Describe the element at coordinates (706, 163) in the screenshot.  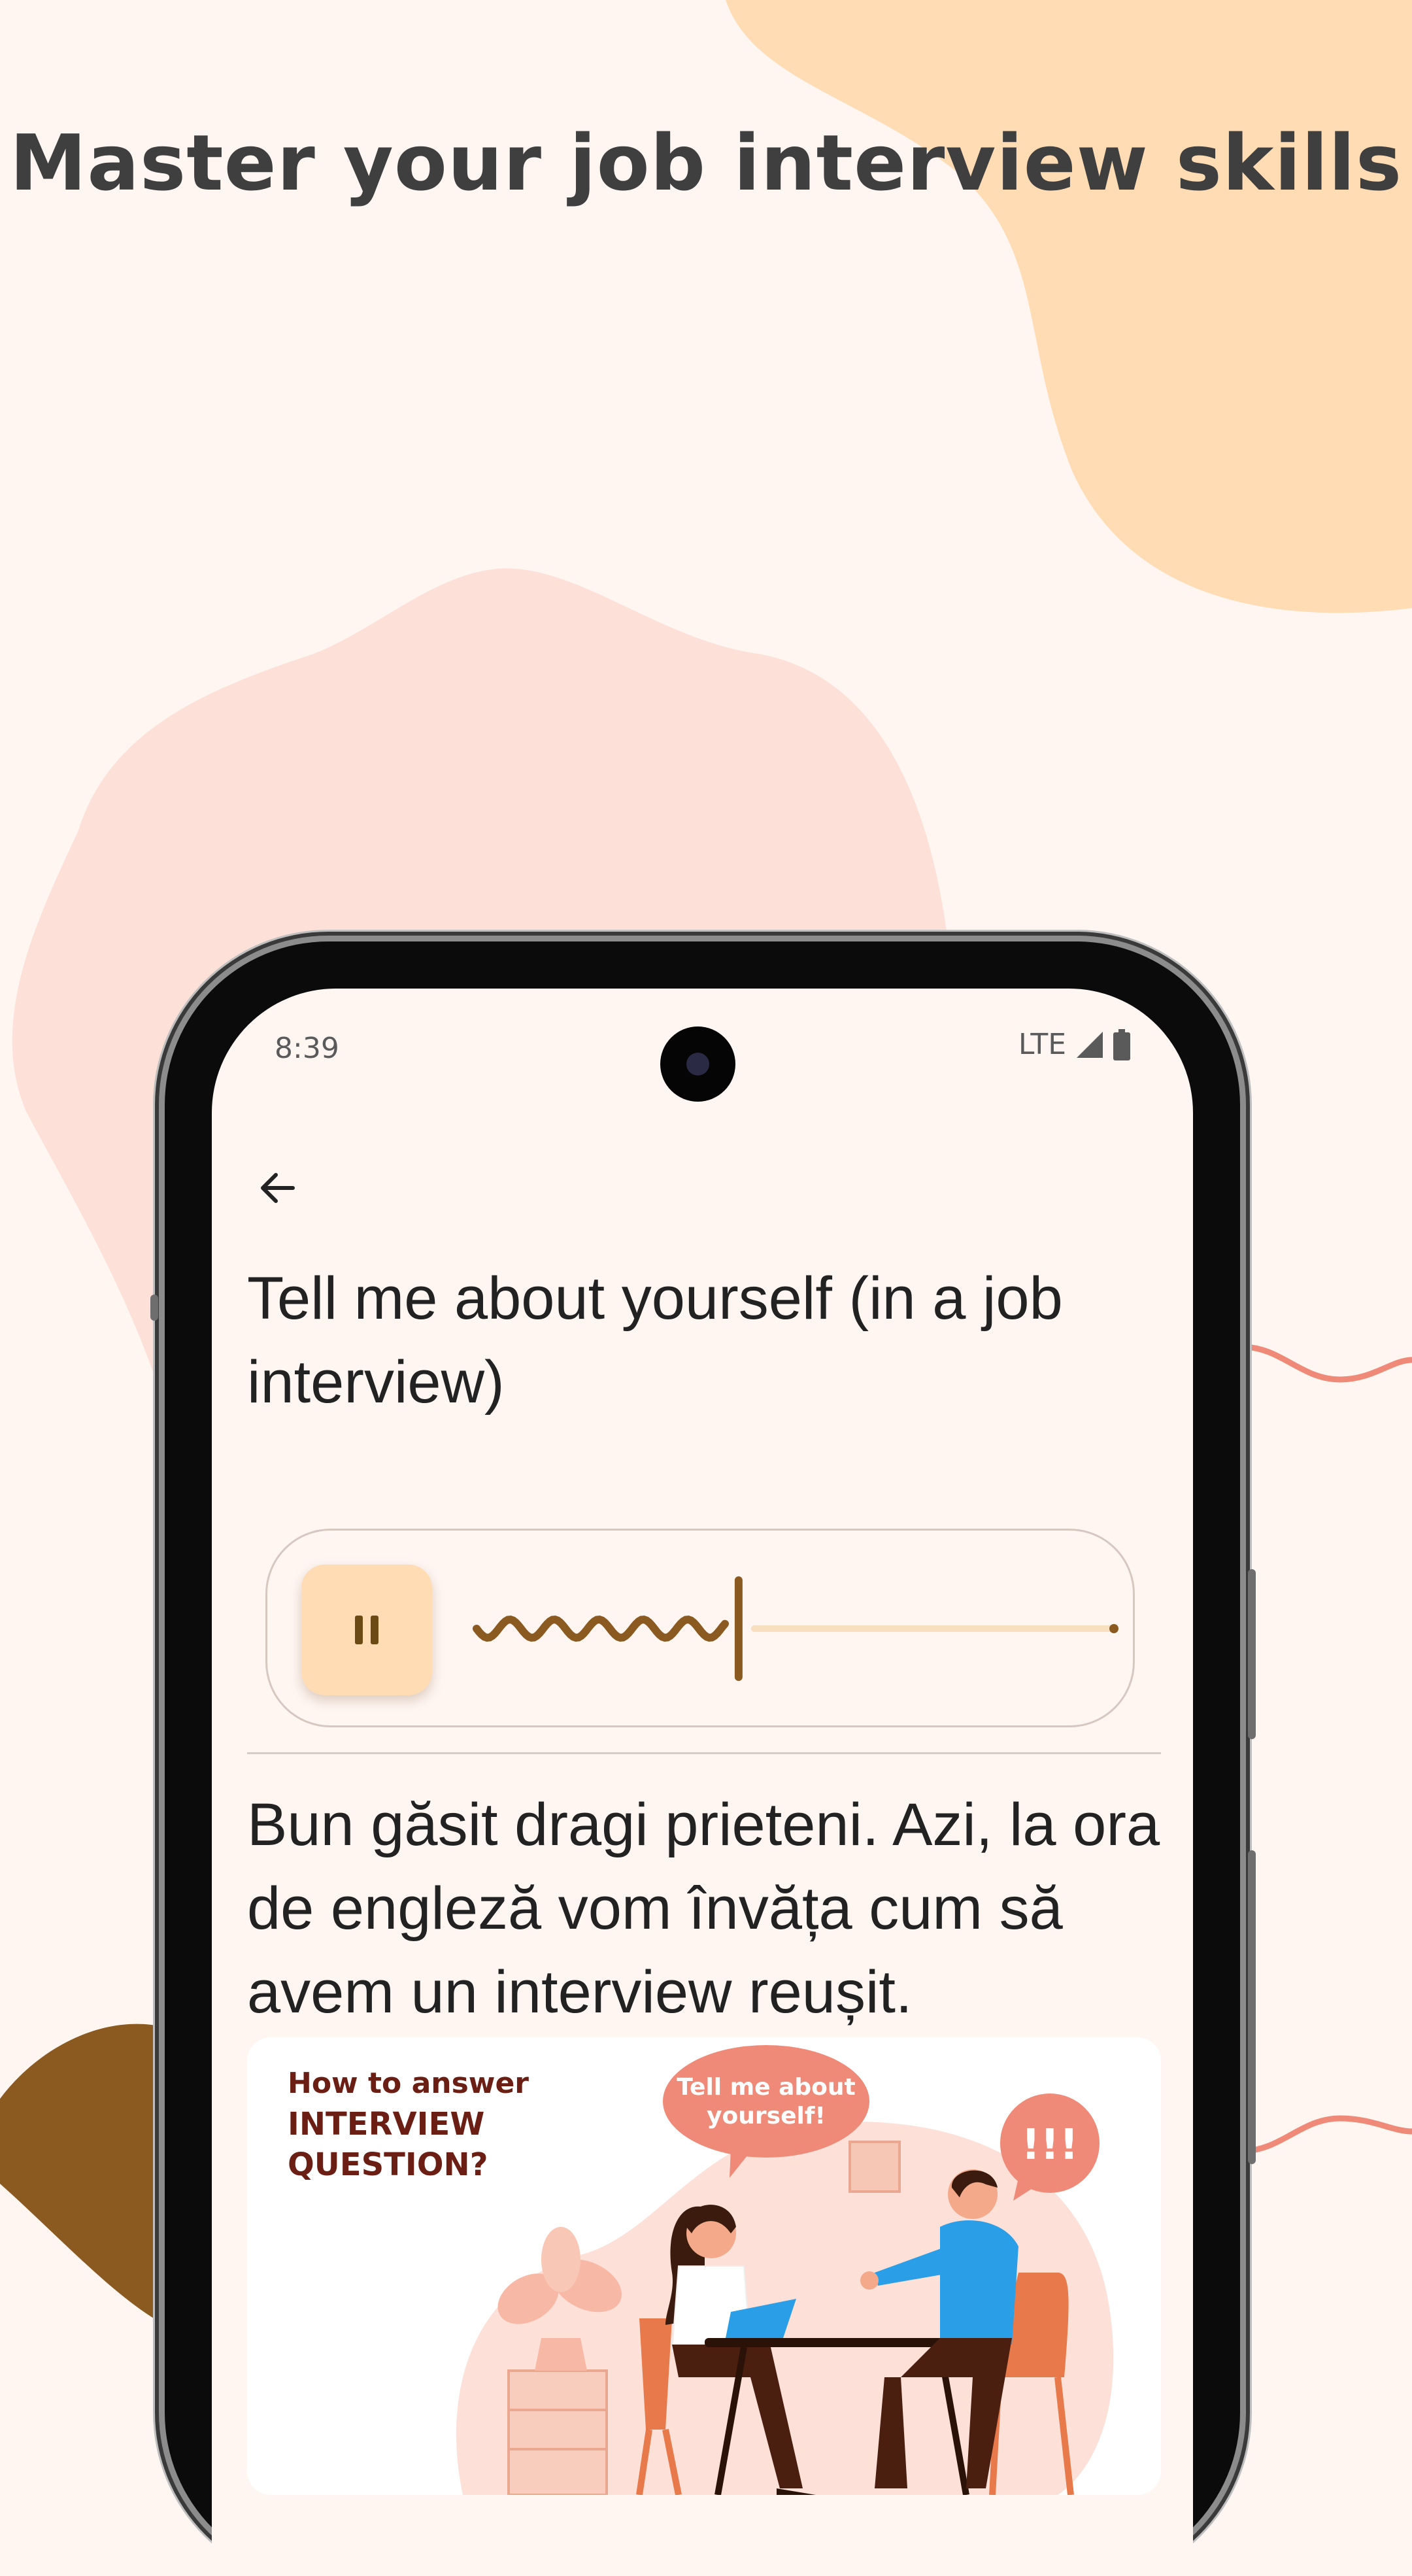
I see `headline: Master your job interview skills` at that location.